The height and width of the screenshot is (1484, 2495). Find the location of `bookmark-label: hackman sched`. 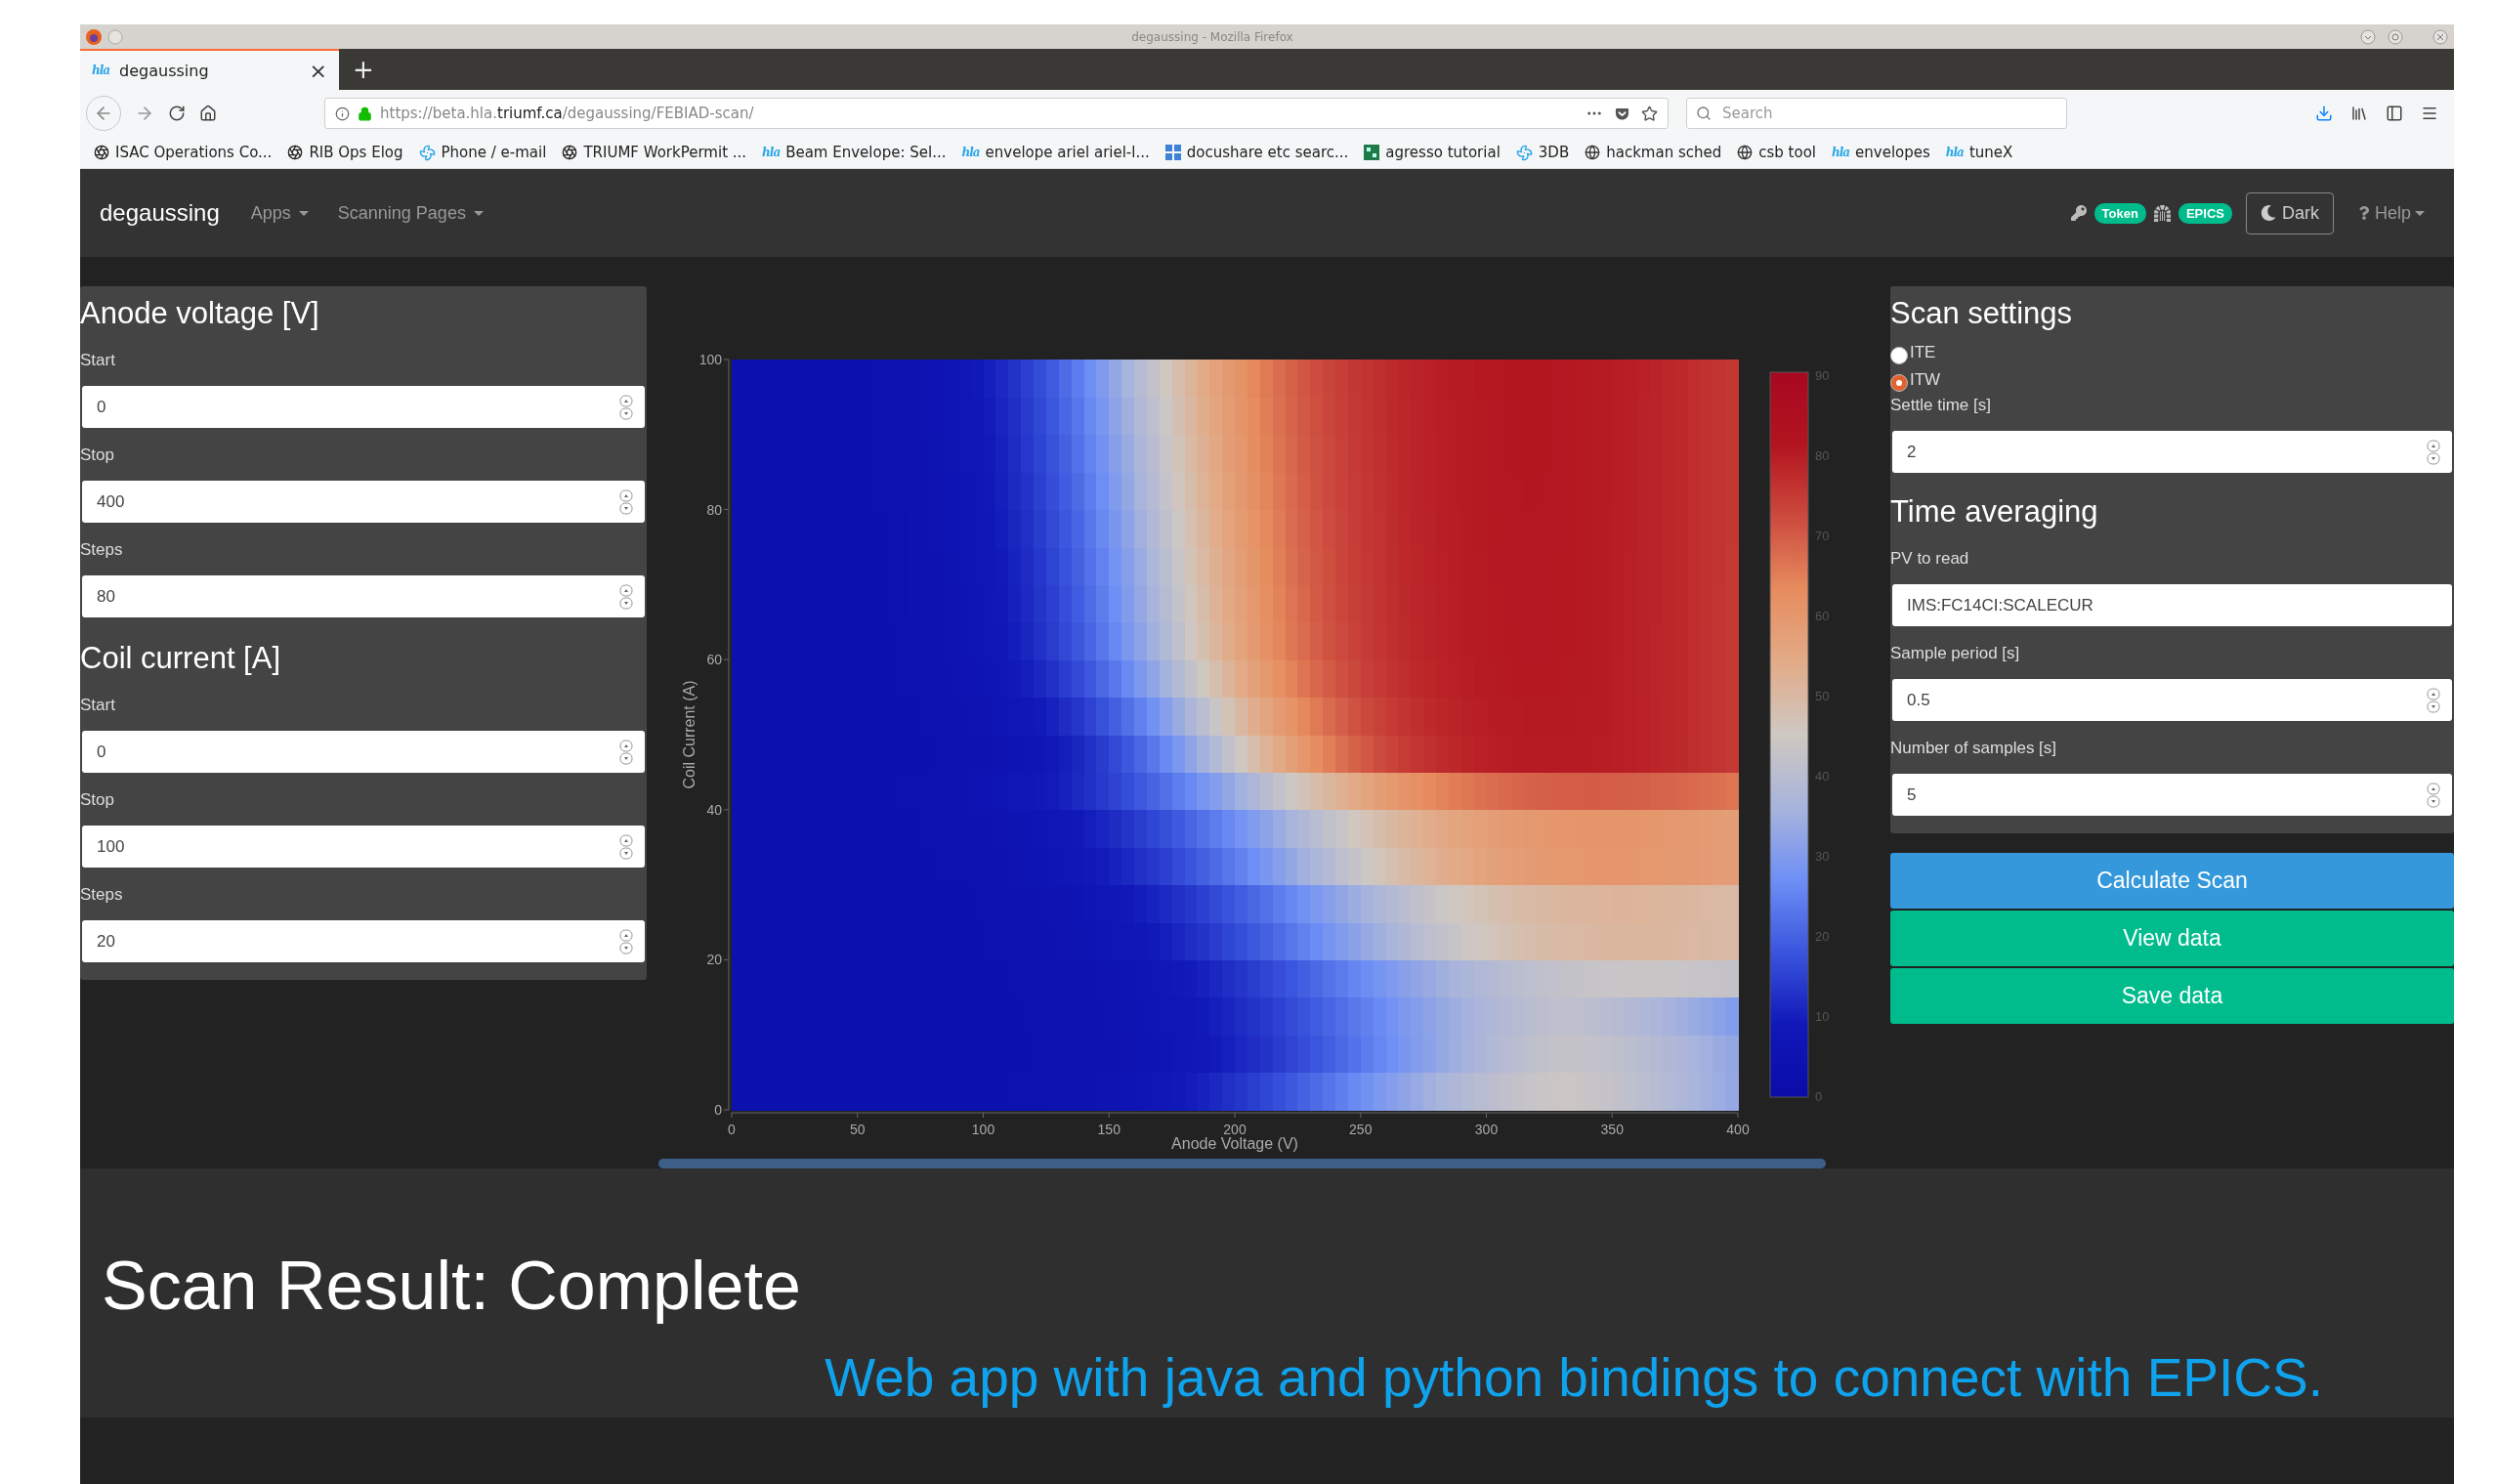

bookmark-label: hackman sched is located at coordinates (1664, 153).